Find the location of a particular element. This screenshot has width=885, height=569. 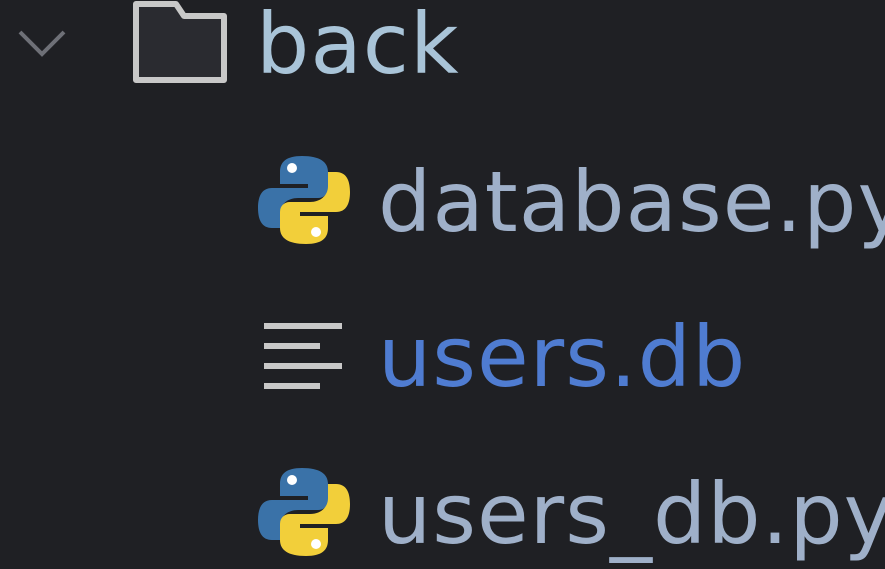

chevron-down-icon is located at coordinates (42, 40).